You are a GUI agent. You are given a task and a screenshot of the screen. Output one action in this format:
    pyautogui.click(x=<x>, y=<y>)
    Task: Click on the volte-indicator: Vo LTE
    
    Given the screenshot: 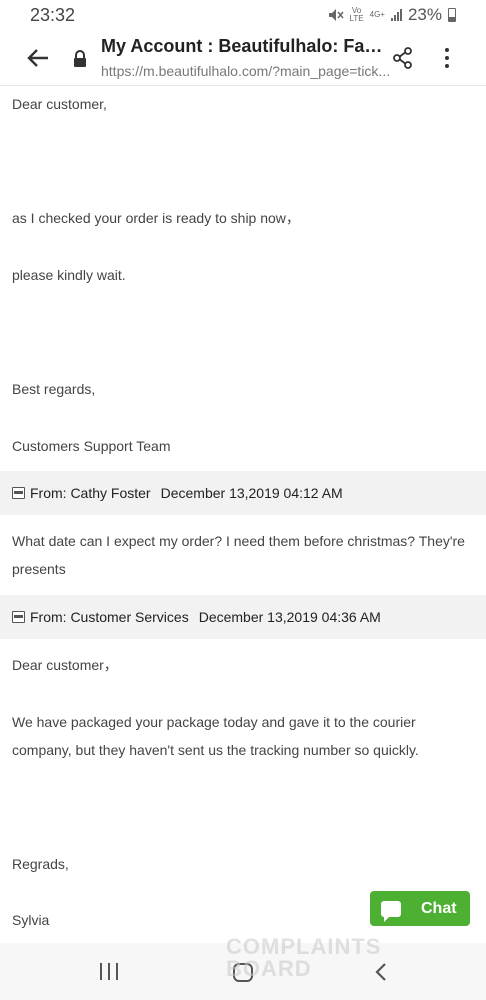 What is the action you would take?
    pyautogui.click(x=357, y=15)
    